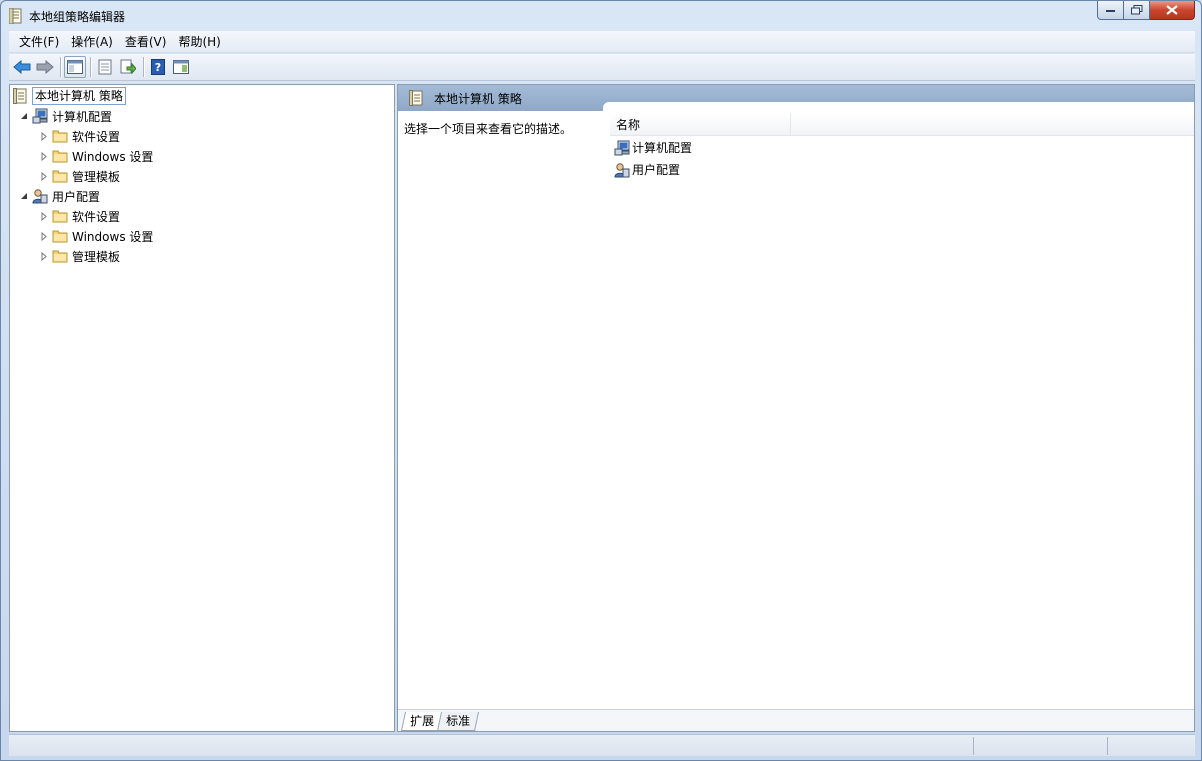  I want to click on close-button, so click(1172, 10).